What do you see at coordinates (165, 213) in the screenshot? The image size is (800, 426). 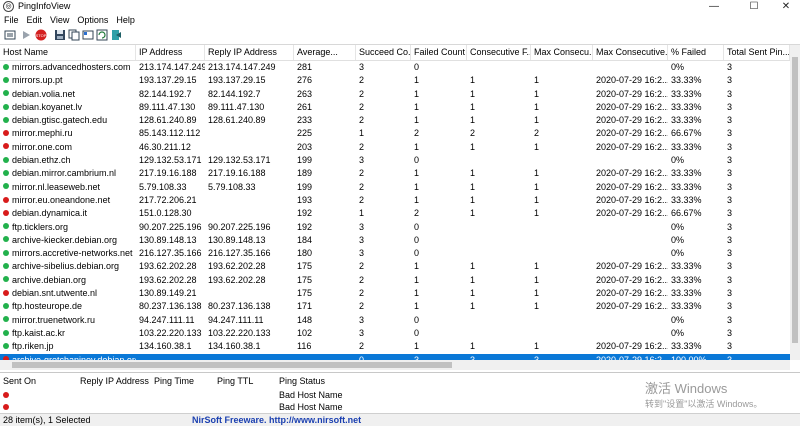 I see `cell-text: 151.0.128.30` at bounding box center [165, 213].